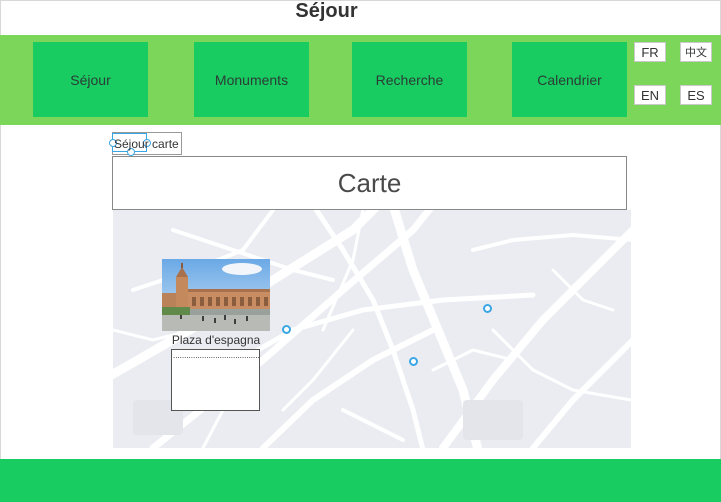 The width and height of the screenshot is (721, 502). What do you see at coordinates (650, 95) in the screenshot?
I see `lang-en-button: EN` at bounding box center [650, 95].